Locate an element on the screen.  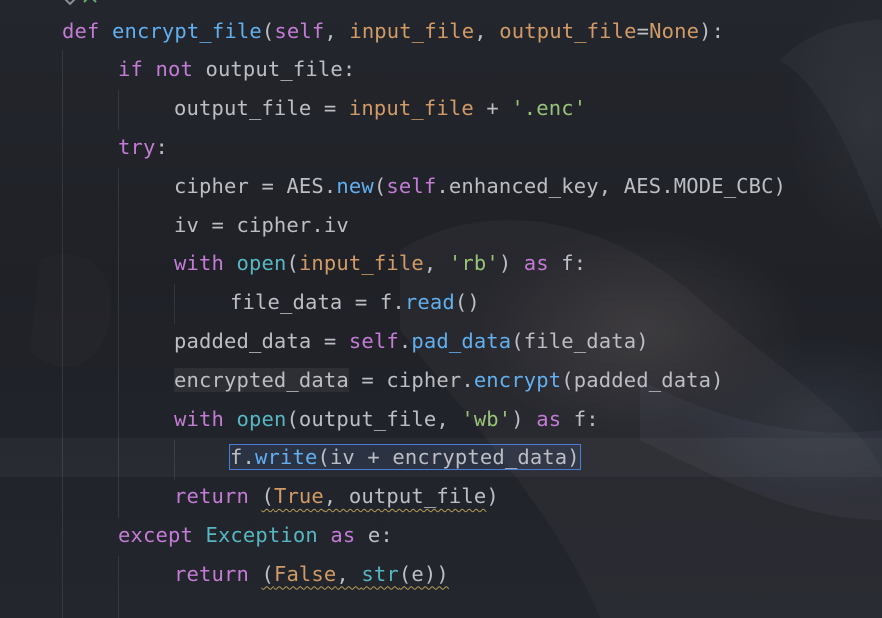
code-token: (output_file, is located at coordinates (374, 418).